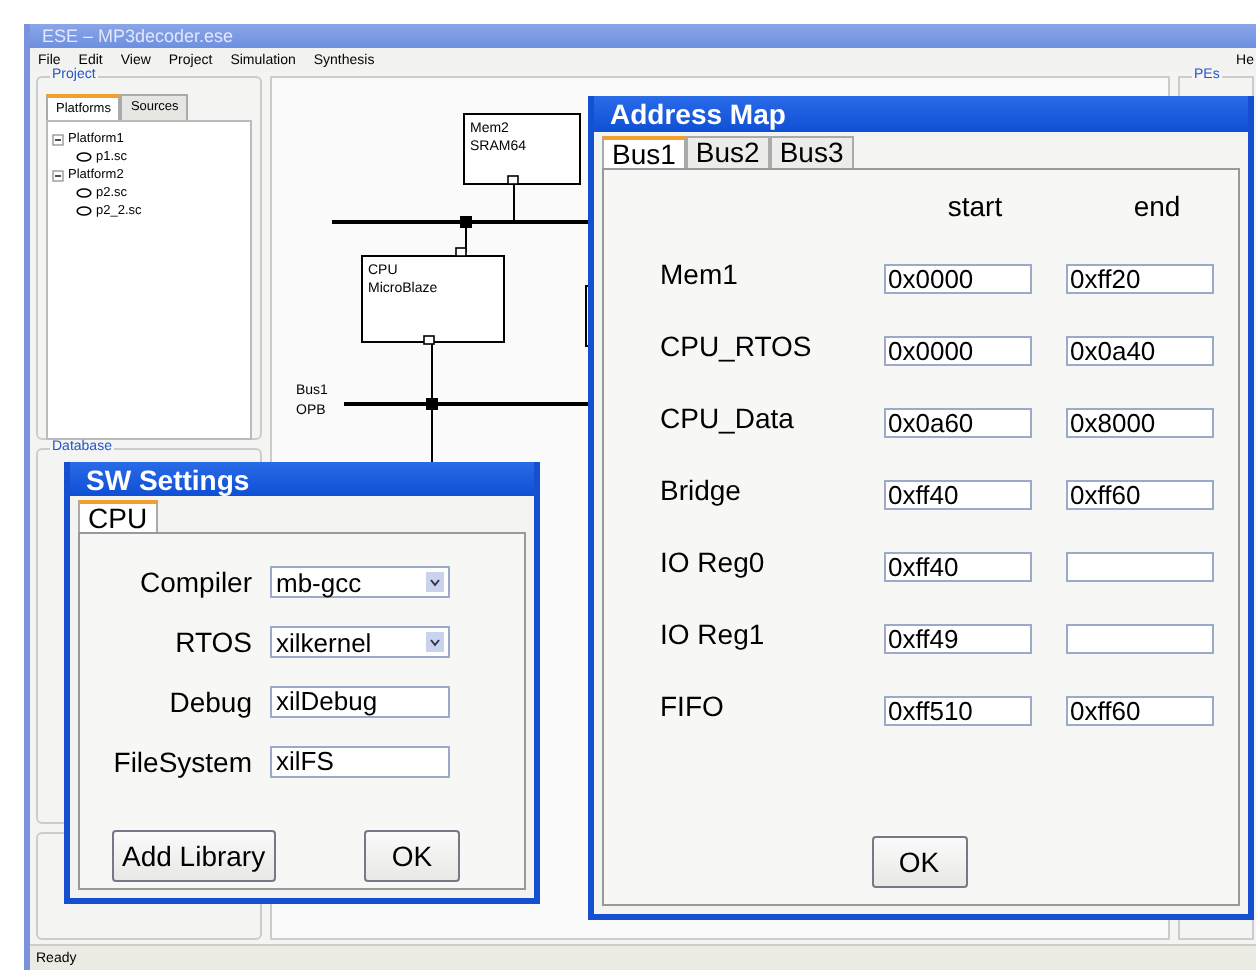 Image resolution: width=1256 pixels, height=970 pixels. I want to click on row-label: IO Reg1, so click(713, 635).